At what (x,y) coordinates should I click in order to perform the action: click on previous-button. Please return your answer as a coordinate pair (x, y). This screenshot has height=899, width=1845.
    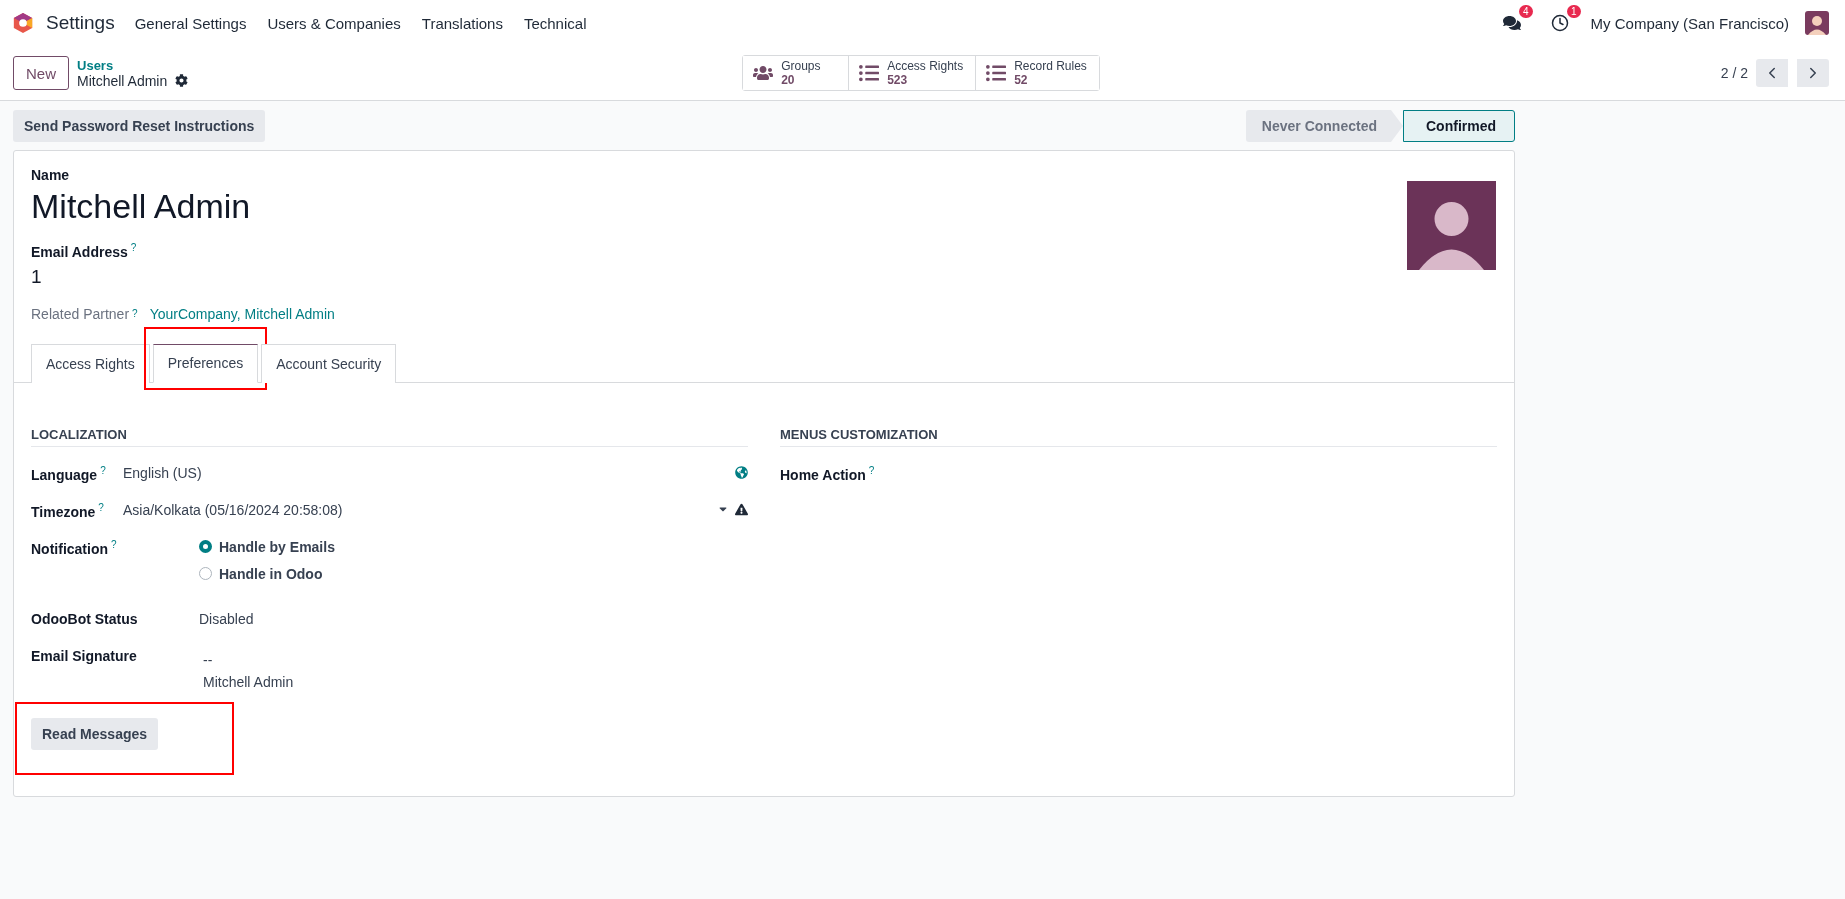
    Looking at the image, I should click on (1772, 73).